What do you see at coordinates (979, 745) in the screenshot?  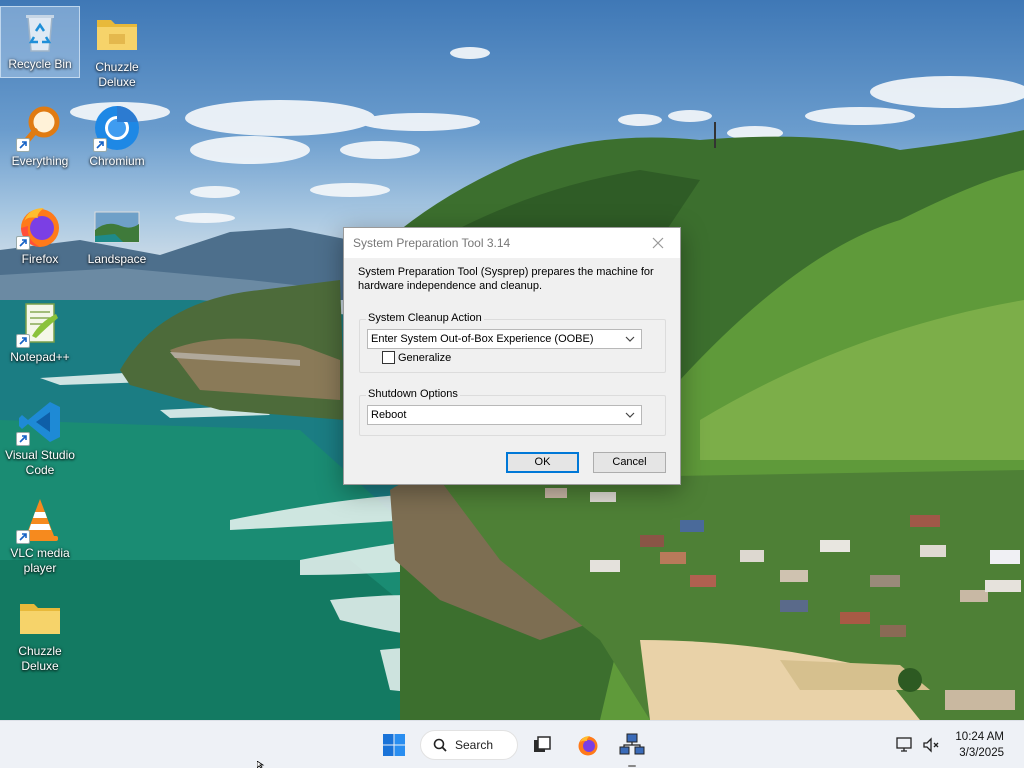 I see `taskbar-clock: 10:24 AM 3/3/2025` at bounding box center [979, 745].